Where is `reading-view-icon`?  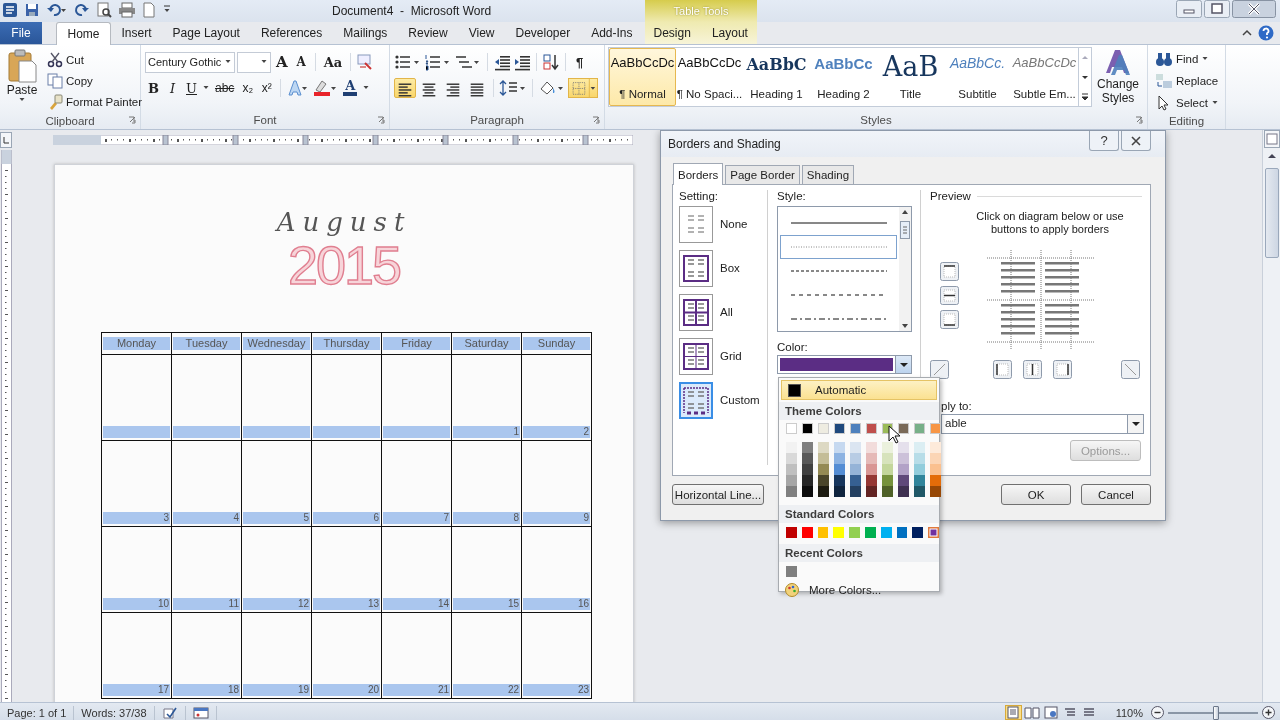 reading-view-icon is located at coordinates (1032, 712).